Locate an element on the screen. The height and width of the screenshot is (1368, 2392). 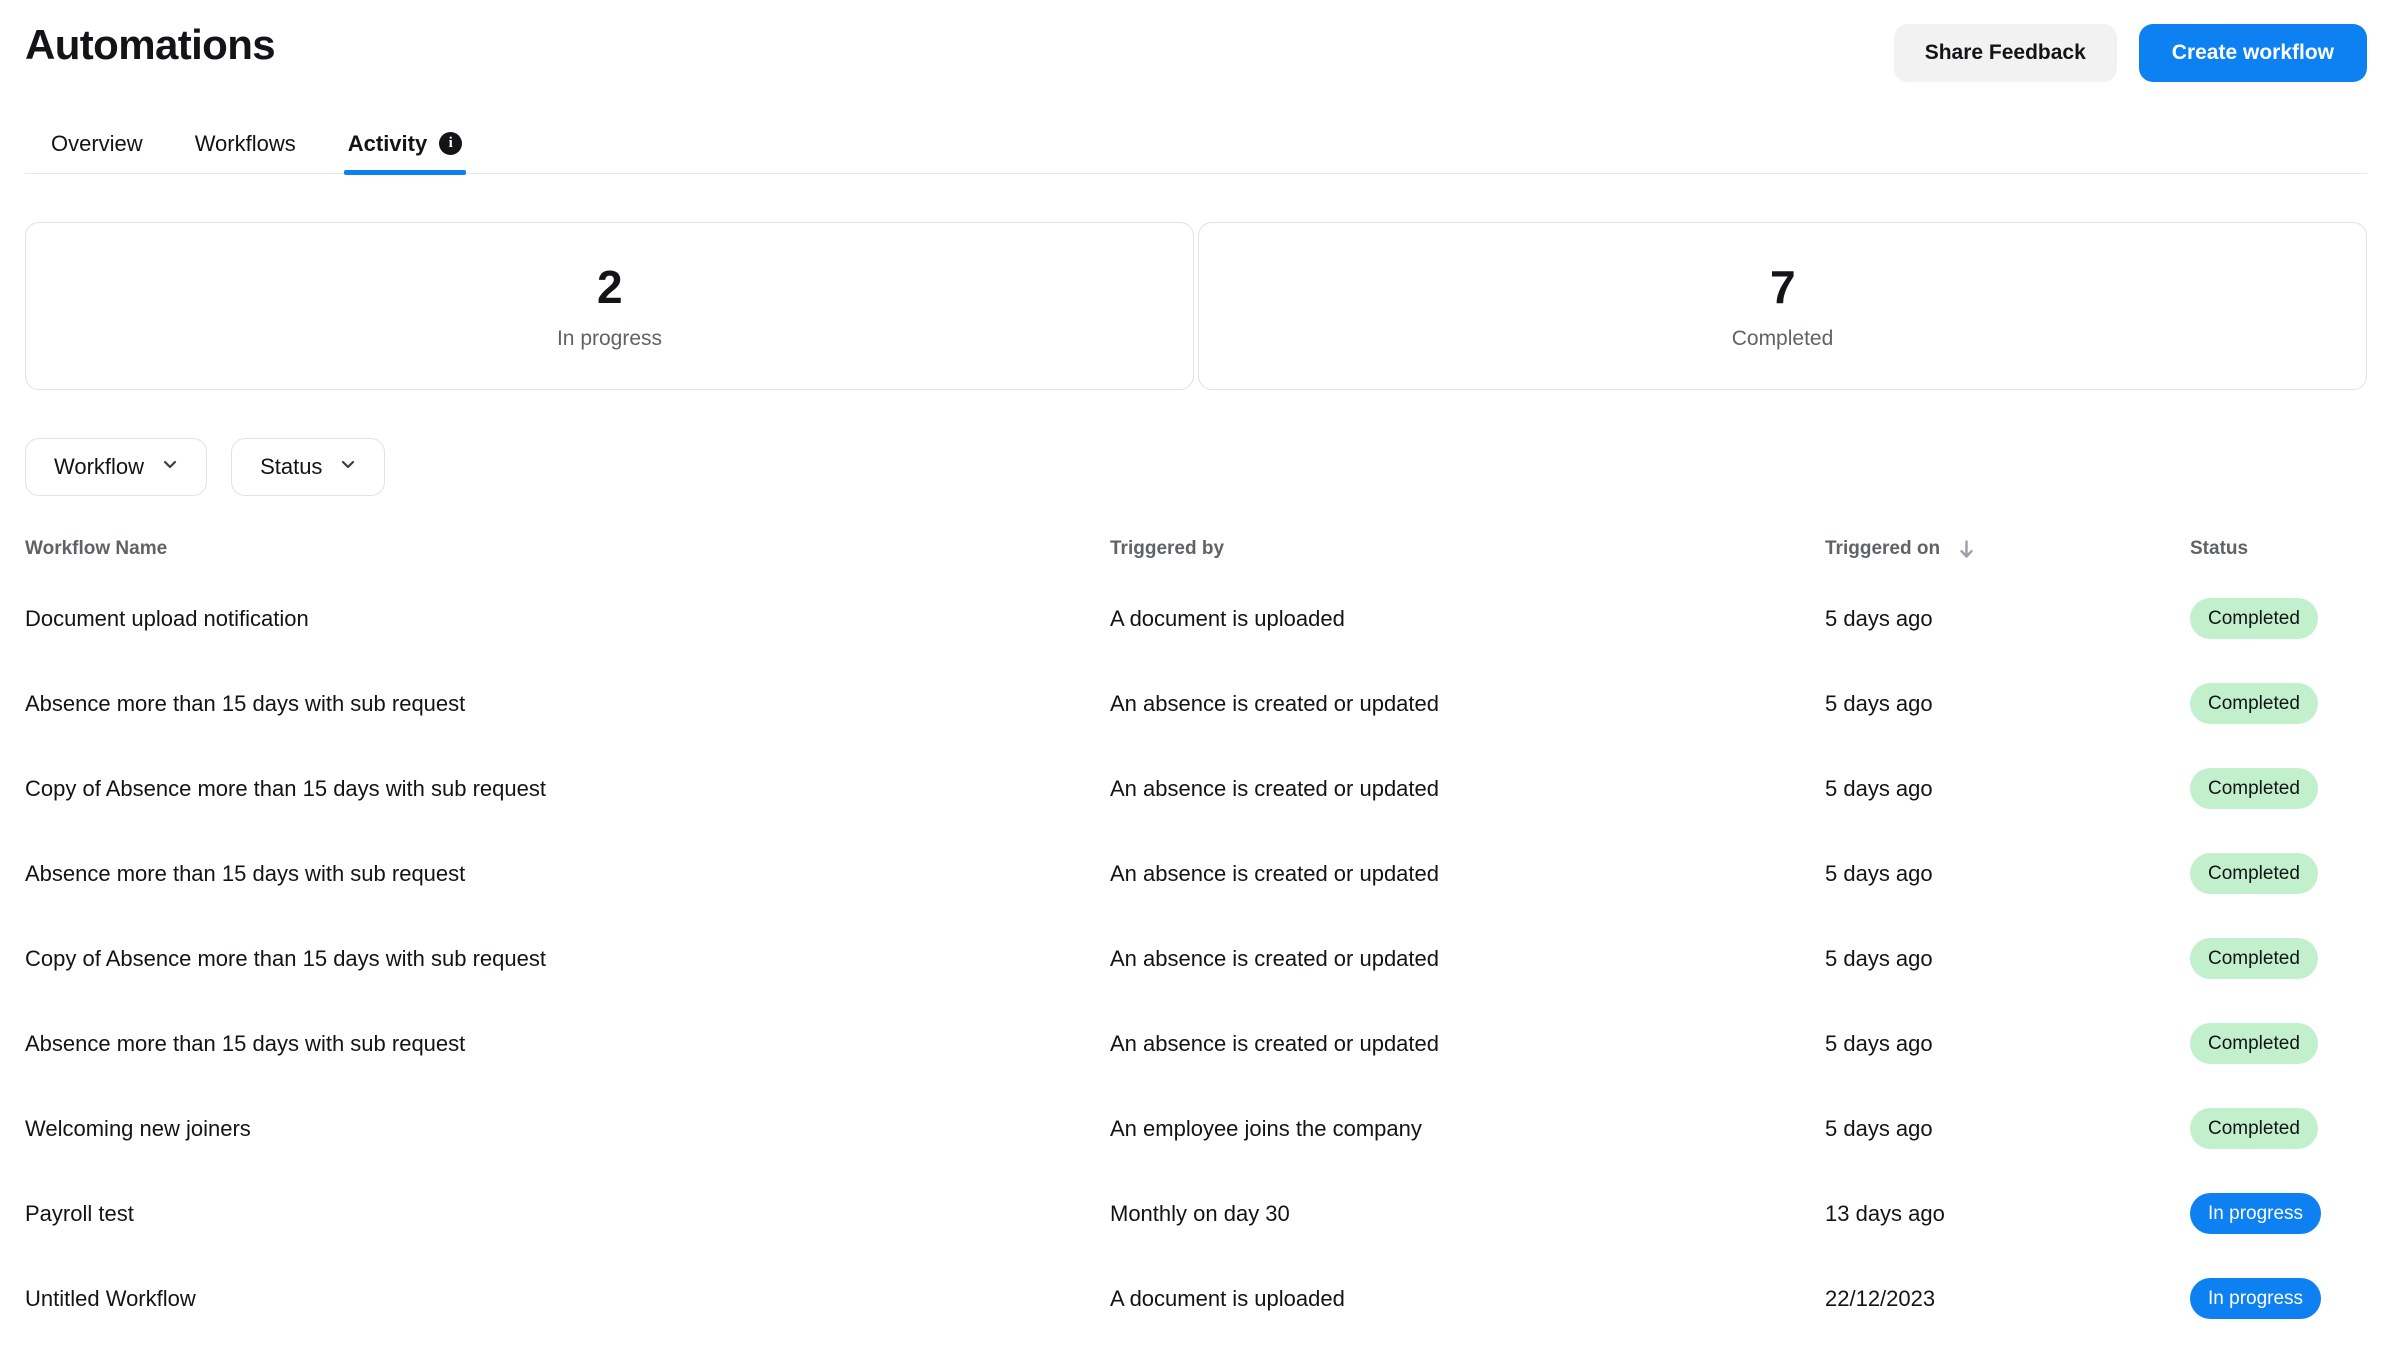
column-header-triggered-on: Triggered on is located at coordinates (2007, 557).